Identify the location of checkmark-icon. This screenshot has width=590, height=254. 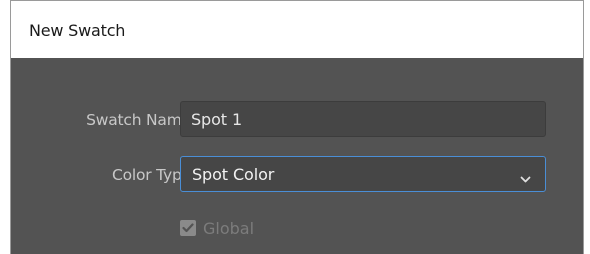
(188, 228).